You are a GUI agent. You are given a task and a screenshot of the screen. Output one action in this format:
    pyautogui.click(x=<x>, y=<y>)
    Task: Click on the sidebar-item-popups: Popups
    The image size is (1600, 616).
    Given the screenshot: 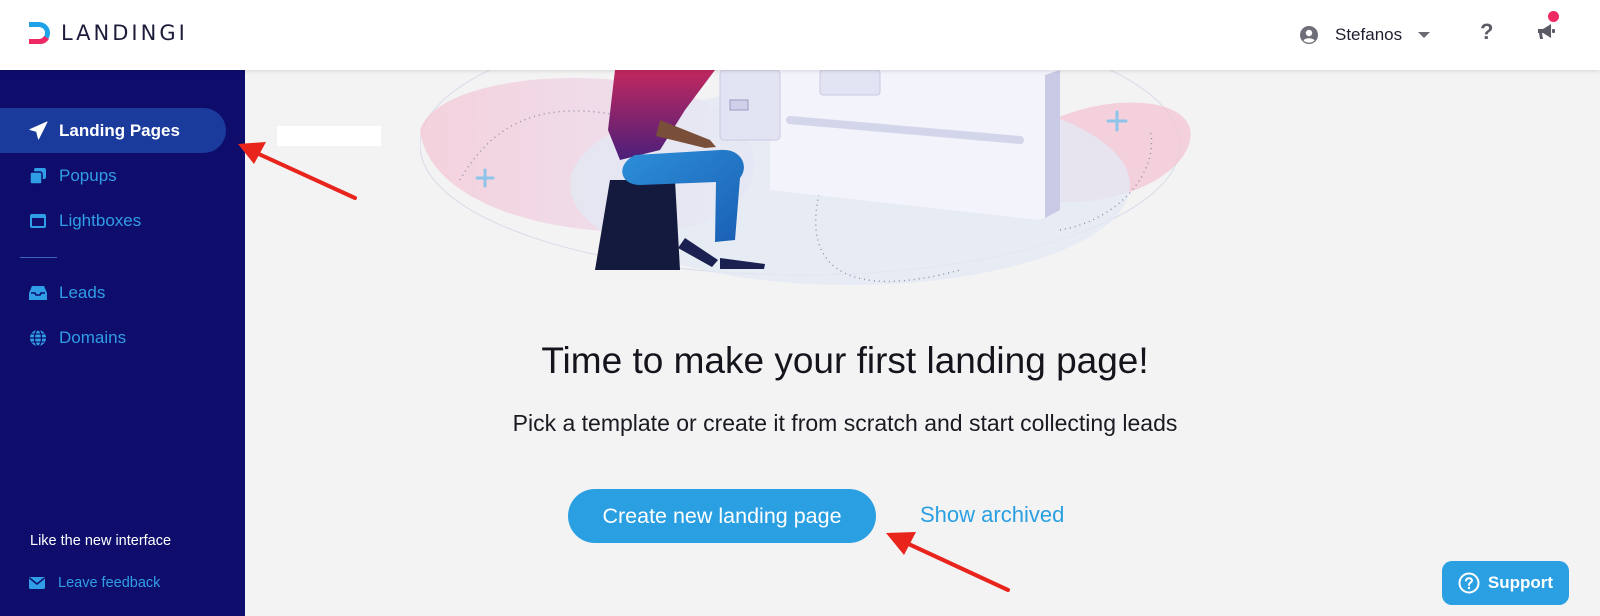 What is the action you would take?
    pyautogui.click(x=58, y=175)
    